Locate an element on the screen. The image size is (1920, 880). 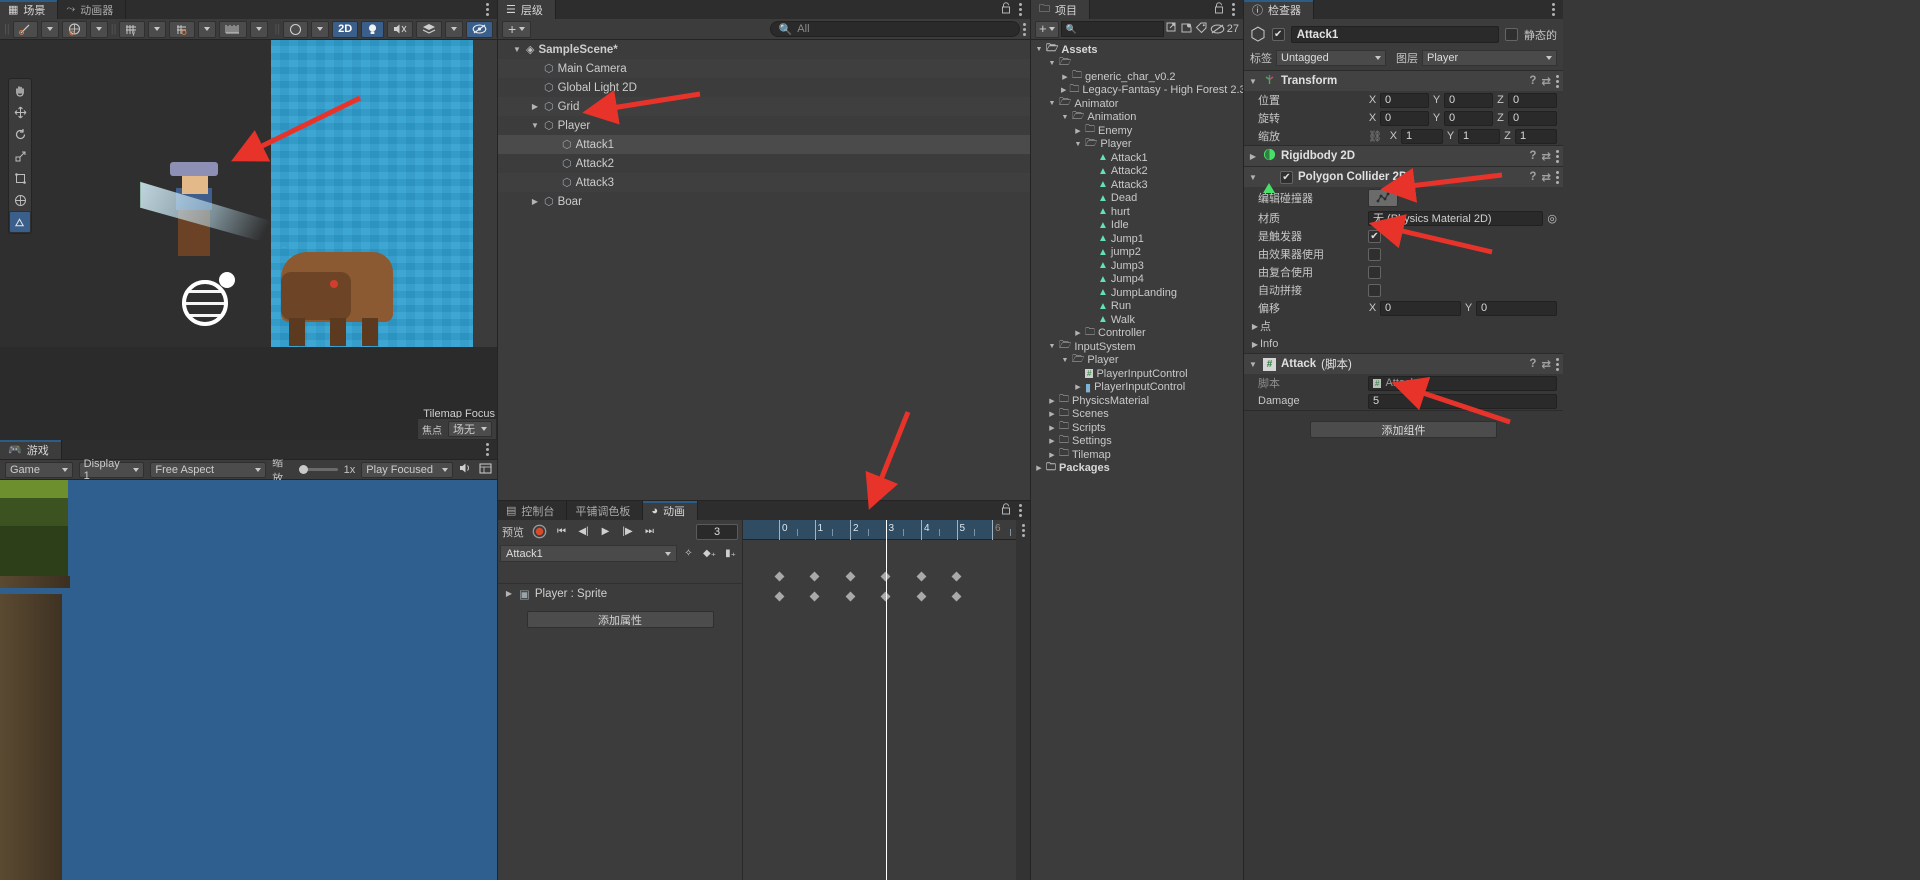
collider-help-icon: ? is located at coordinates (1532, 177).